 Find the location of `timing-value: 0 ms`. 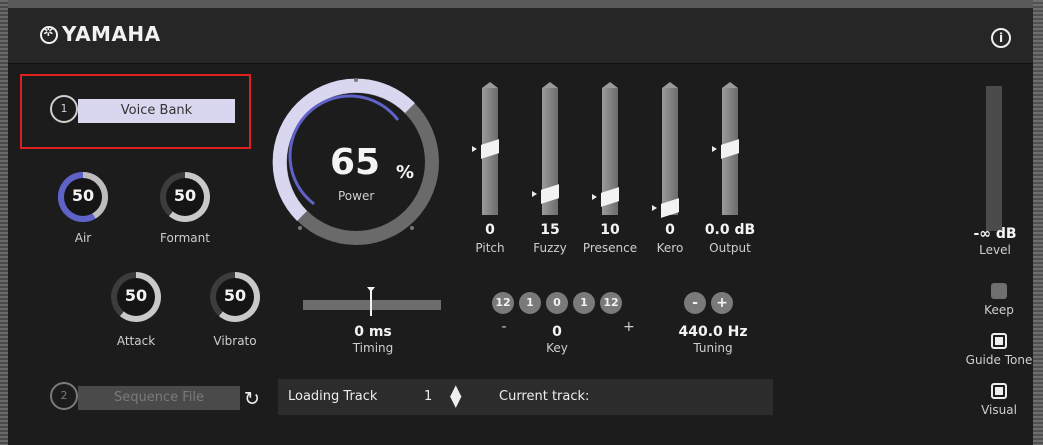

timing-value: 0 ms is located at coordinates (373, 332).